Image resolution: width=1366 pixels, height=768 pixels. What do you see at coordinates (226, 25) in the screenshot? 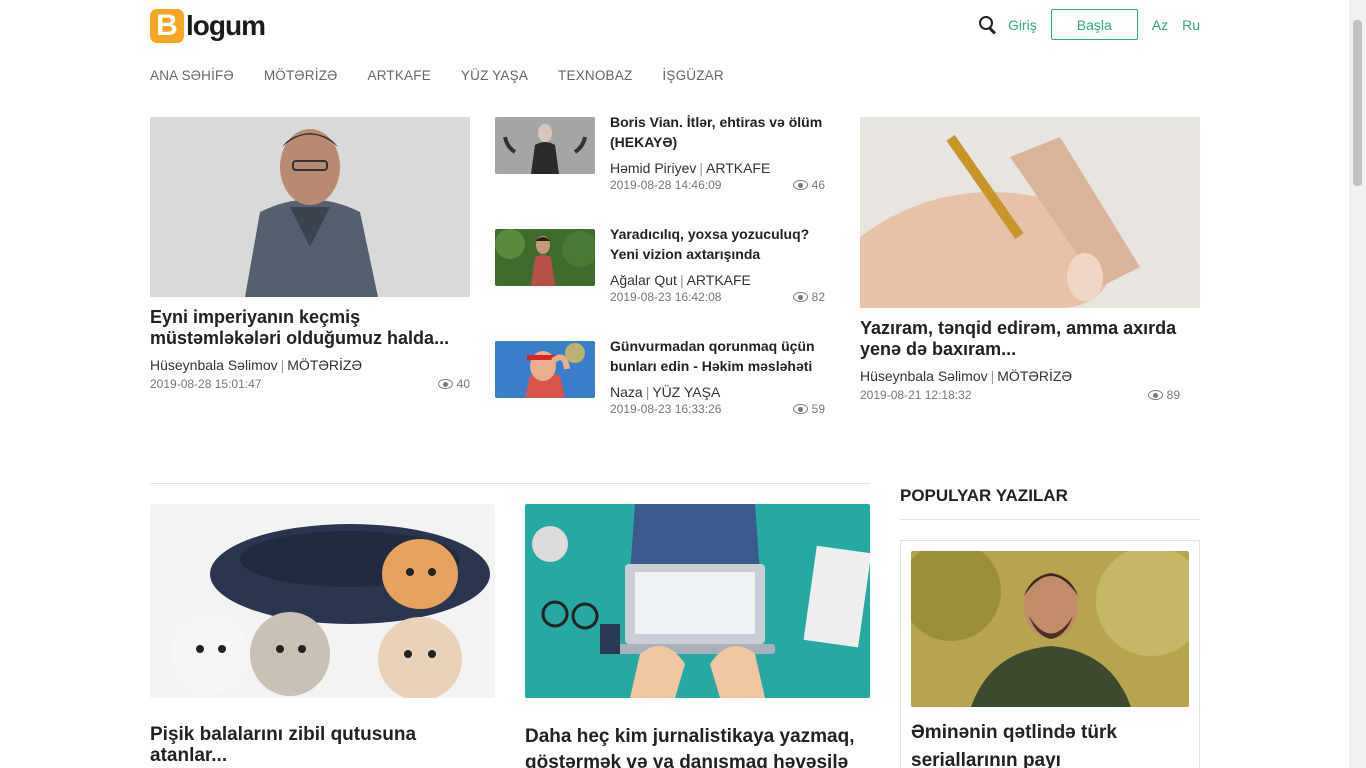
I see `logo-text: logum` at bounding box center [226, 25].